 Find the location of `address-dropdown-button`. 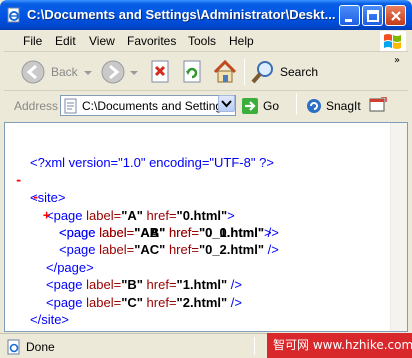

address-dropdown-button is located at coordinates (226, 103).